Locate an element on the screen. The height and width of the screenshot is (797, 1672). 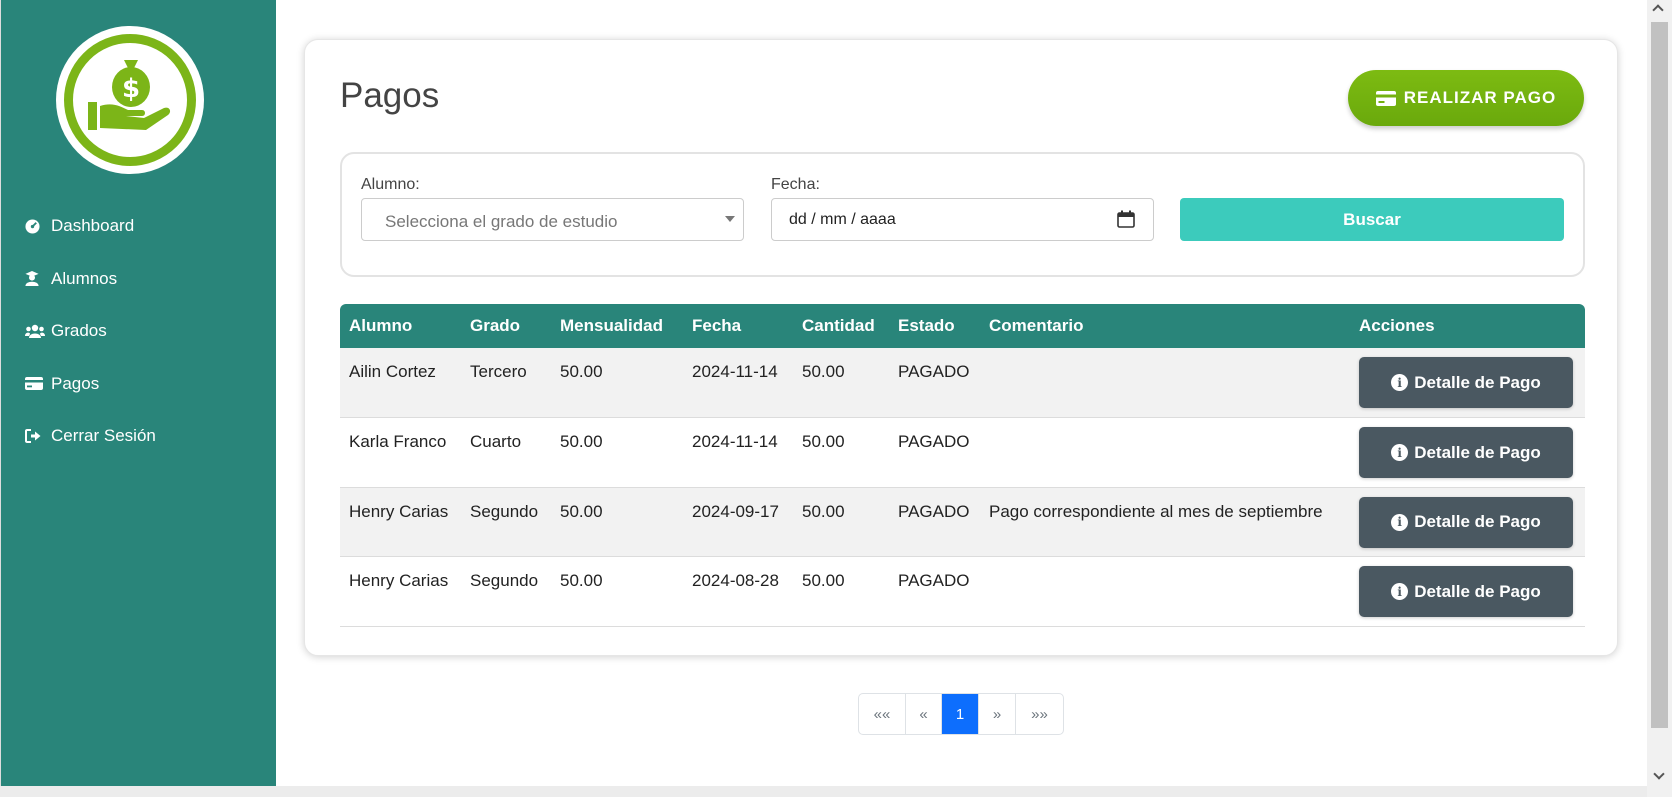
date-input-value: dd / mm / aaaa is located at coordinates (842, 219).